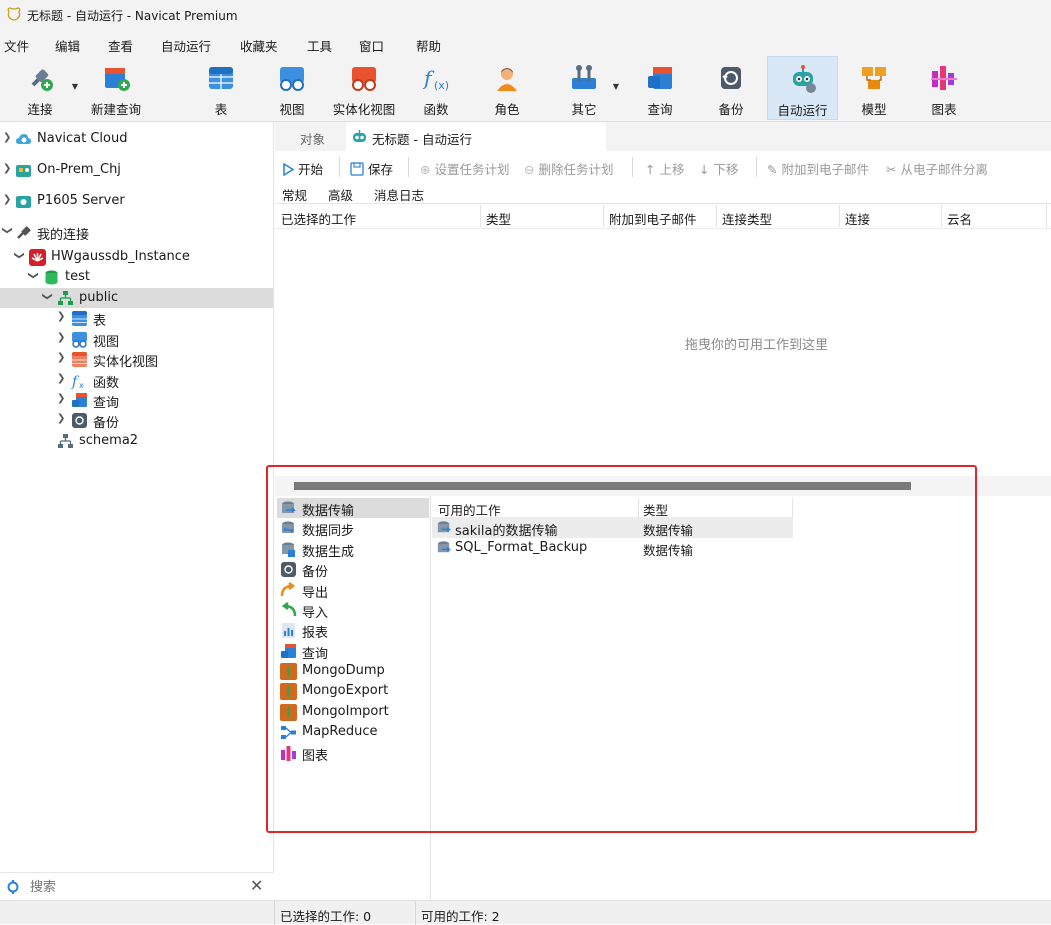  What do you see at coordinates (469, 509) in the screenshot?
I see `column-header: 可用的工作` at bounding box center [469, 509].